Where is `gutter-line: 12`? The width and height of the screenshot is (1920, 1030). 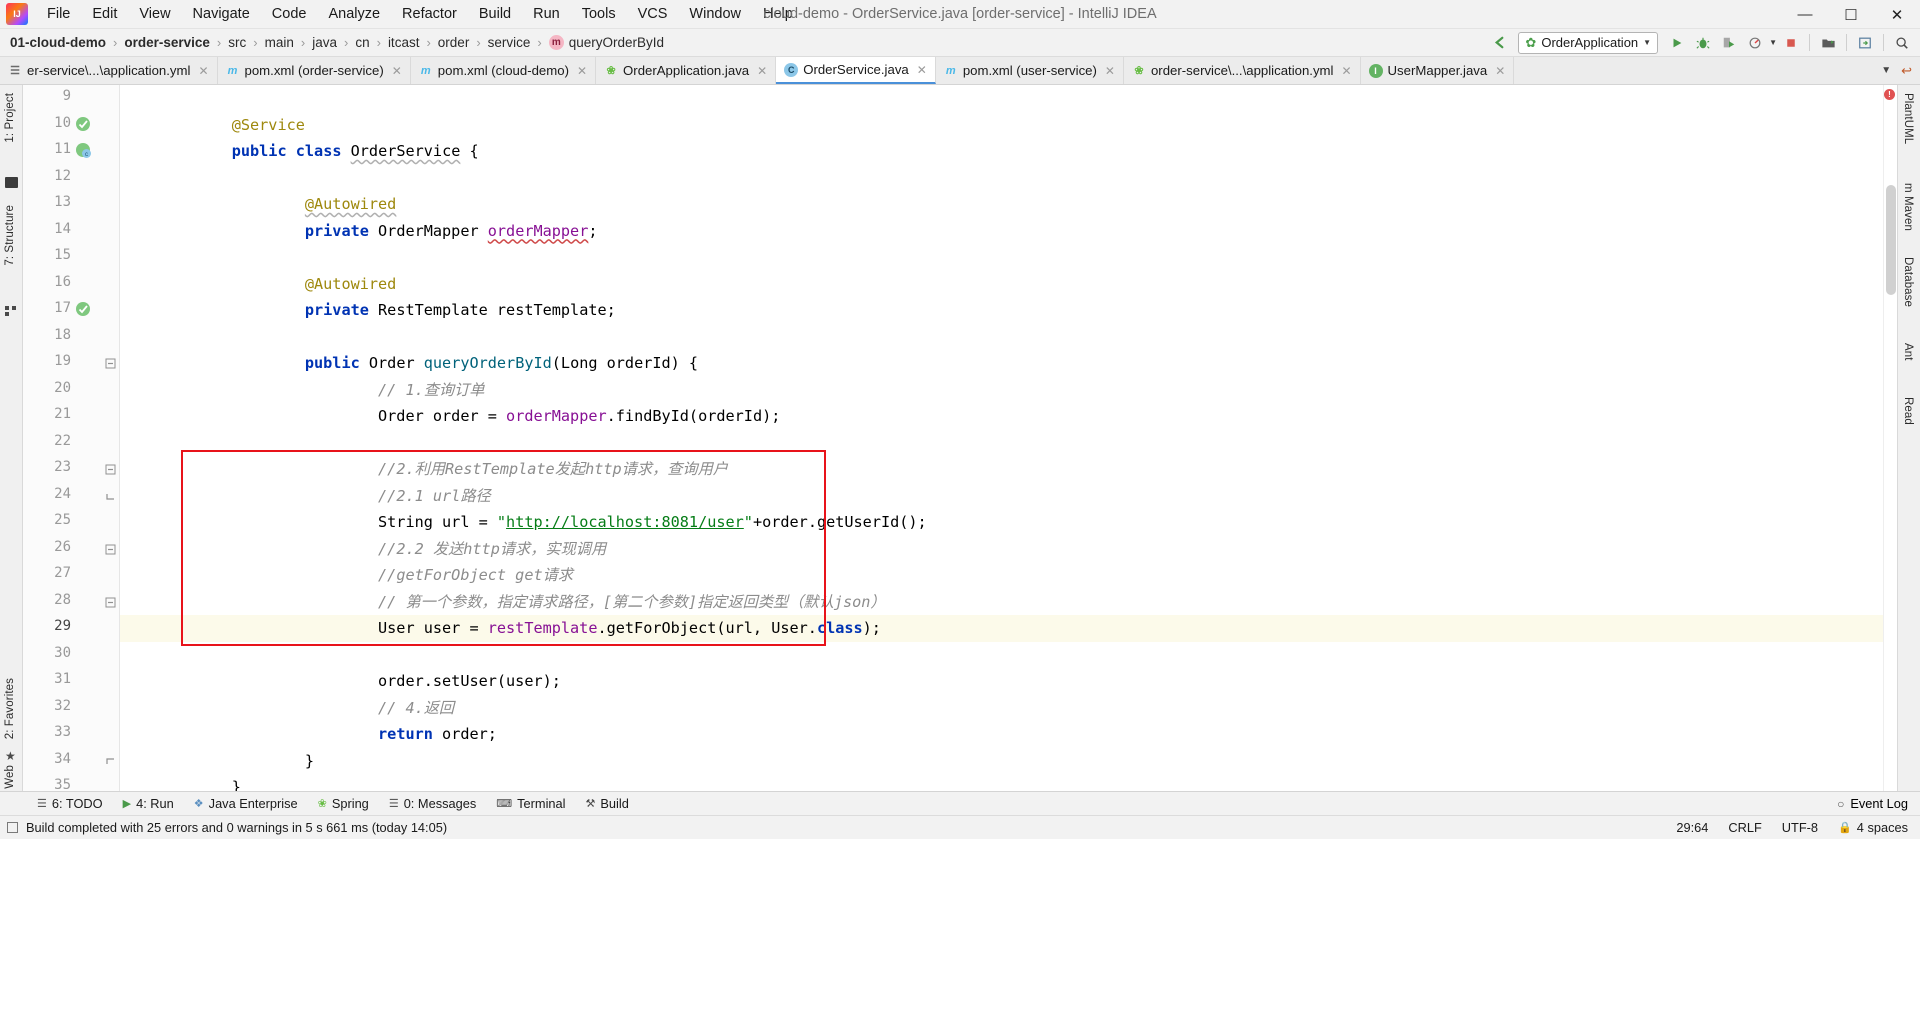 gutter-line: 12 is located at coordinates (71, 178).